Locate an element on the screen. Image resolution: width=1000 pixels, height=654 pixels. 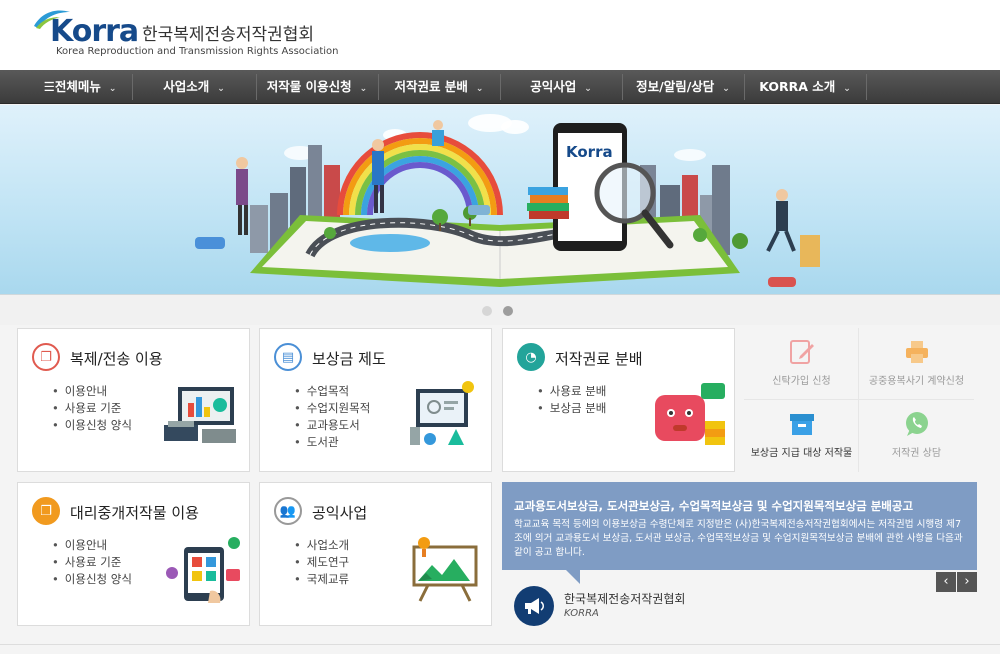
card-link: 교과용도서 is located at coordinates (332, 425).